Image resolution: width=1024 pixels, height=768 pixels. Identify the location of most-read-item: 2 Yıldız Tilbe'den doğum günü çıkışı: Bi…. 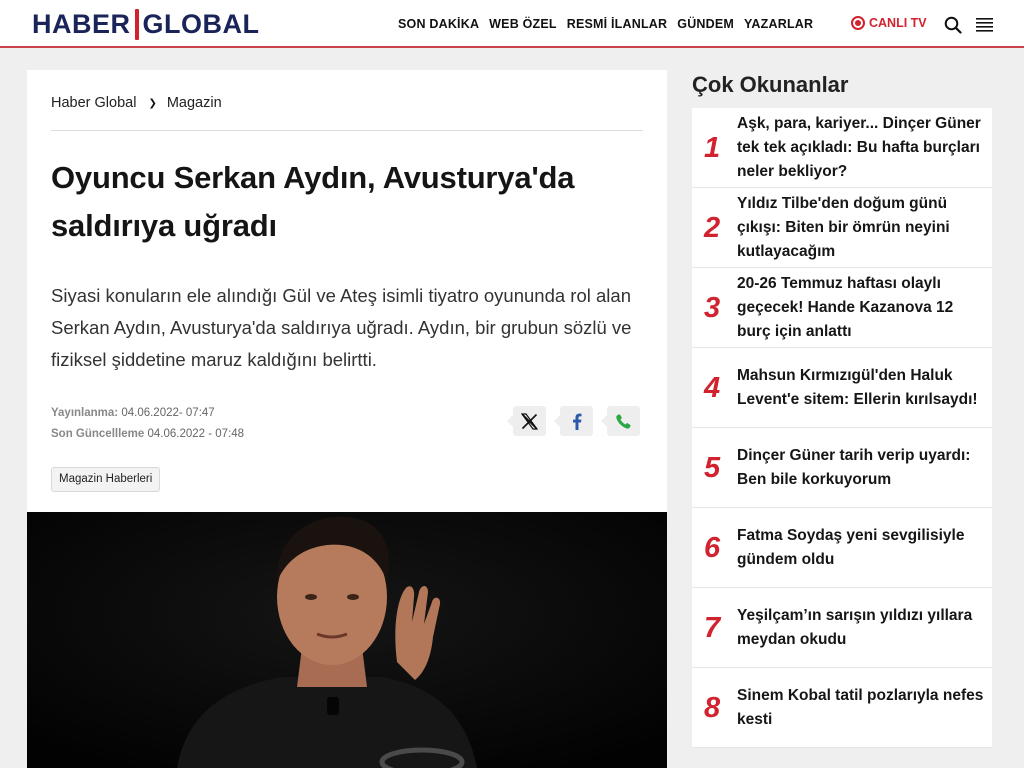
(842, 228).